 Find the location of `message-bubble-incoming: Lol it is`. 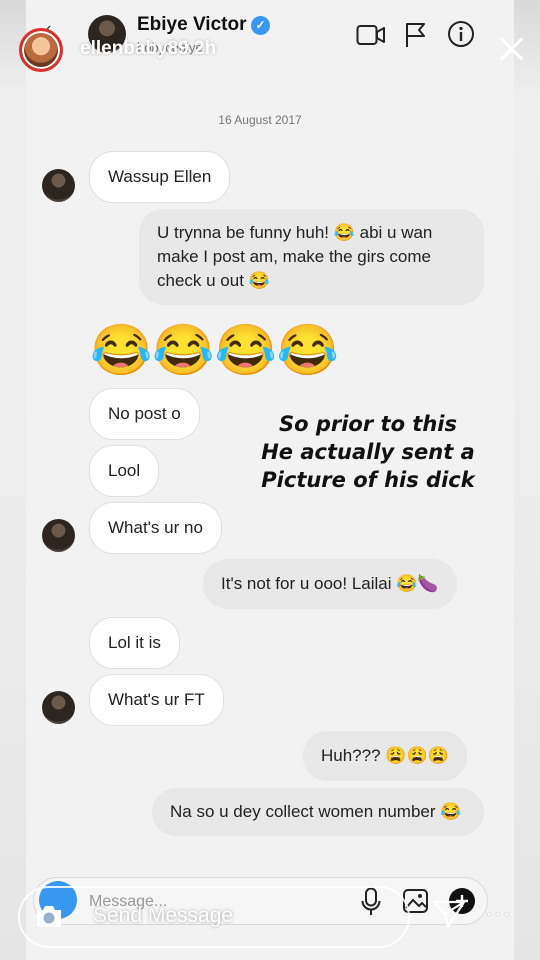

message-bubble-incoming: Lol it is is located at coordinates (134, 643).